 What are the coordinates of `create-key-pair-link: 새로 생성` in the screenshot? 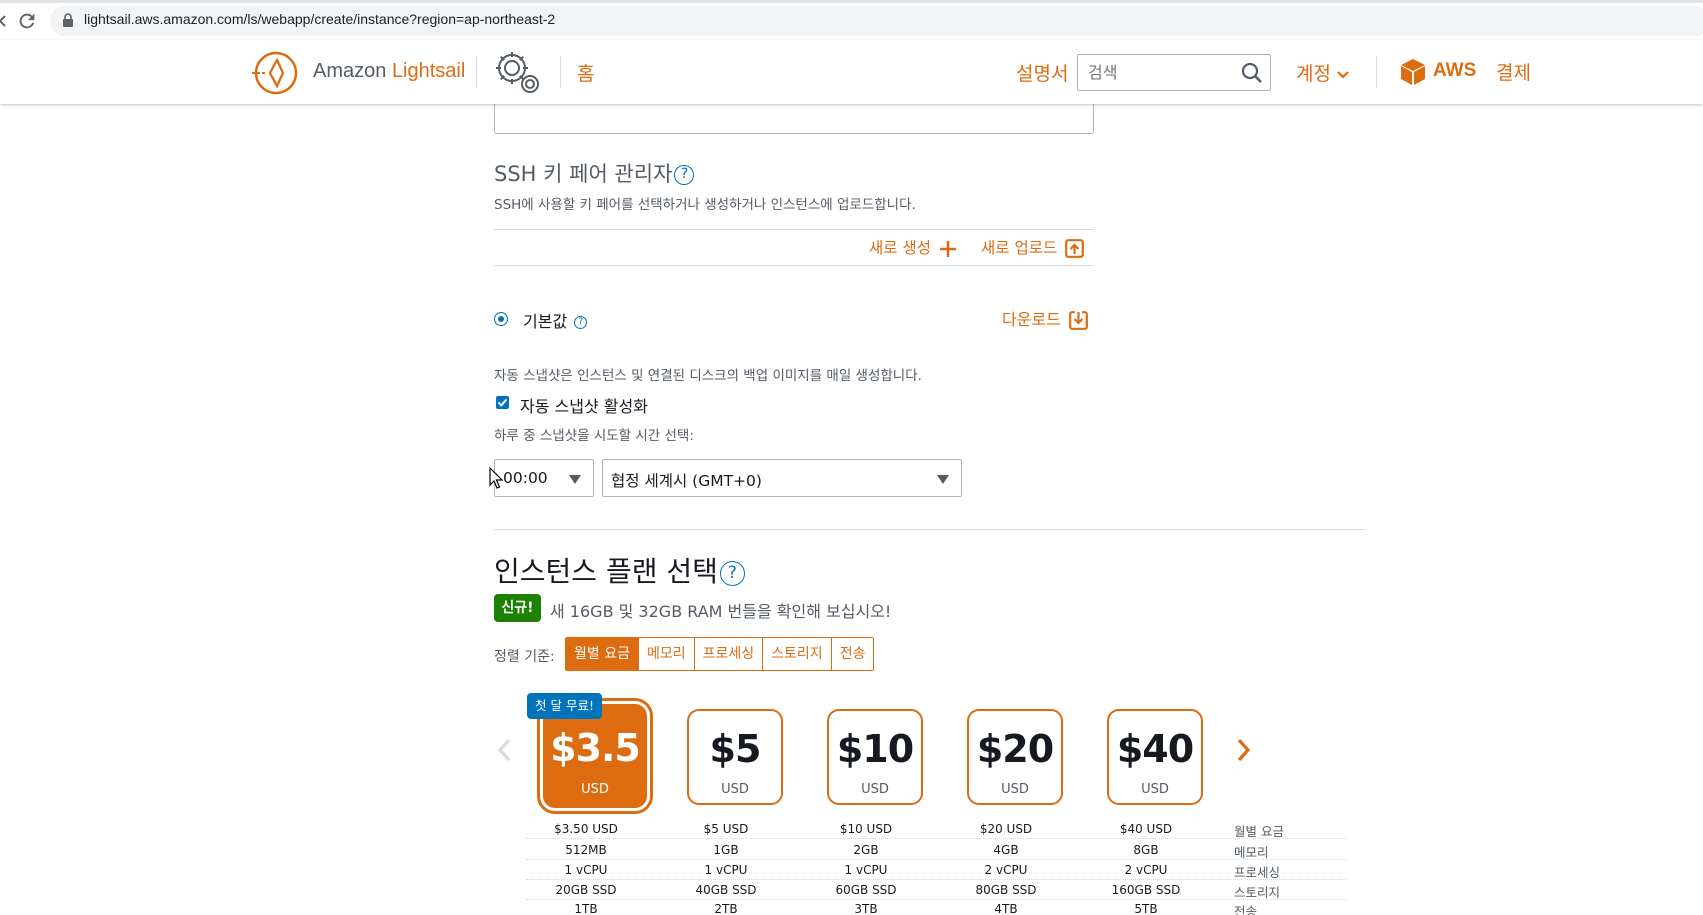 It's located at (913, 247).